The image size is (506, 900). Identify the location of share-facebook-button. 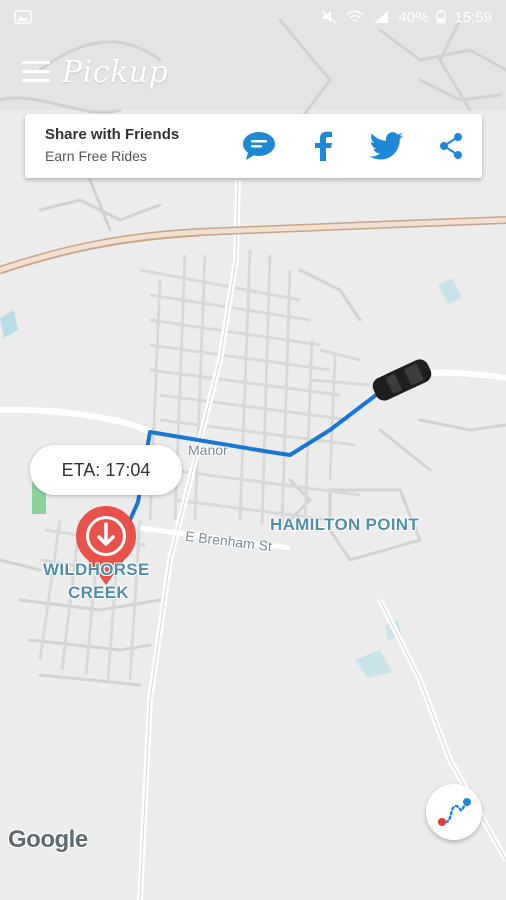
(323, 146).